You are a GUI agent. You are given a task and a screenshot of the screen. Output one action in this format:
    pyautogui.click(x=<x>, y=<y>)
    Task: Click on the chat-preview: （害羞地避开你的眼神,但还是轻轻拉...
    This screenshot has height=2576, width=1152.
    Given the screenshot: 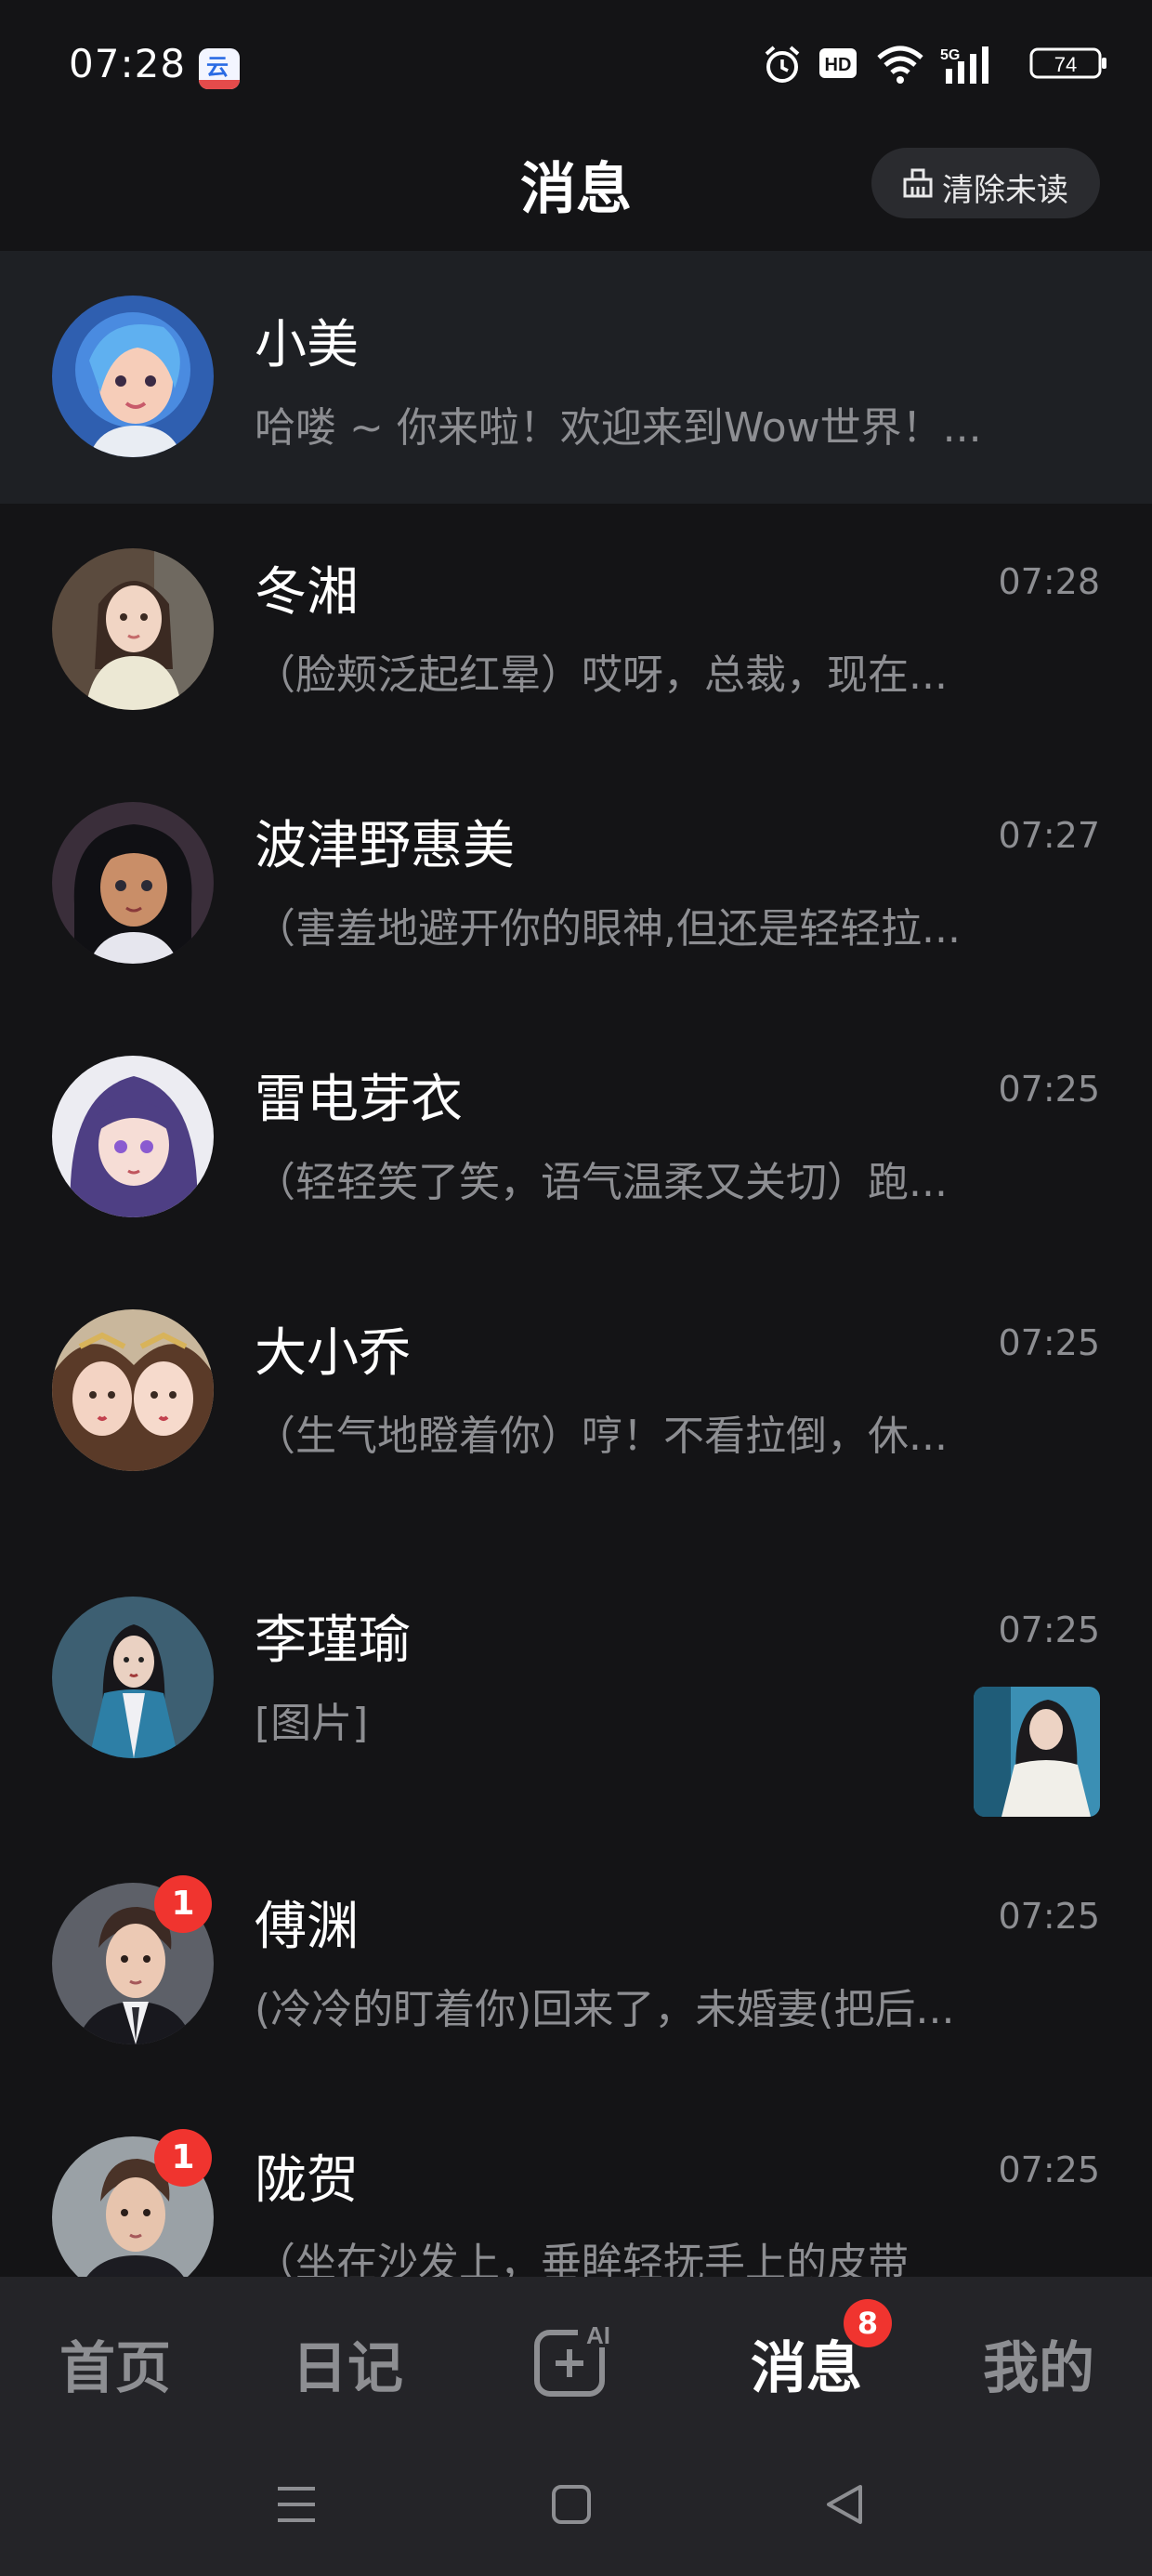 What is the action you would take?
    pyautogui.click(x=608, y=929)
    